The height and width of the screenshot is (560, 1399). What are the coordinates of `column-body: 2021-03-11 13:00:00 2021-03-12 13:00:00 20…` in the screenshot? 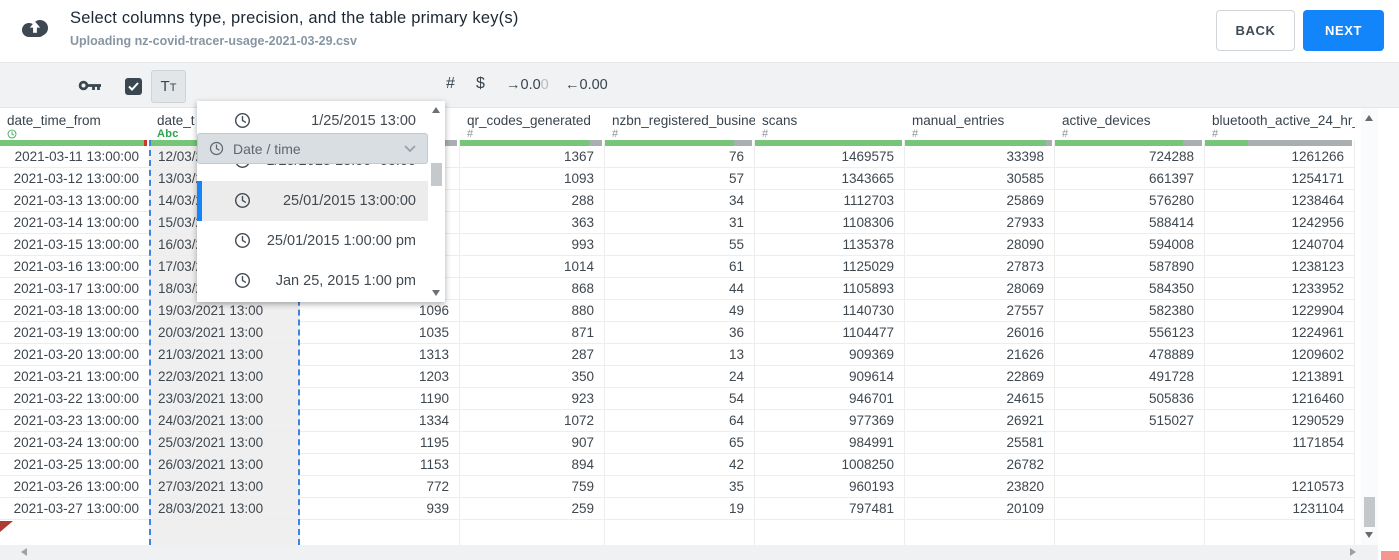 It's located at (75, 342).